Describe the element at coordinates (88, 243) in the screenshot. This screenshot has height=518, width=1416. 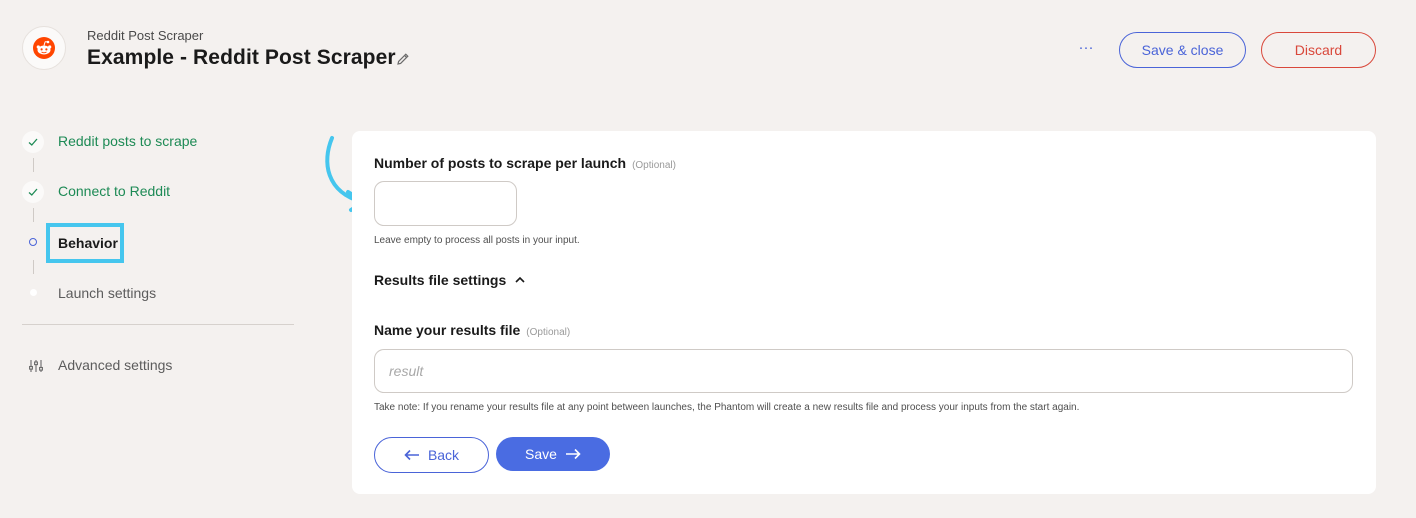
I see `step-behavior: Behavior` at that location.